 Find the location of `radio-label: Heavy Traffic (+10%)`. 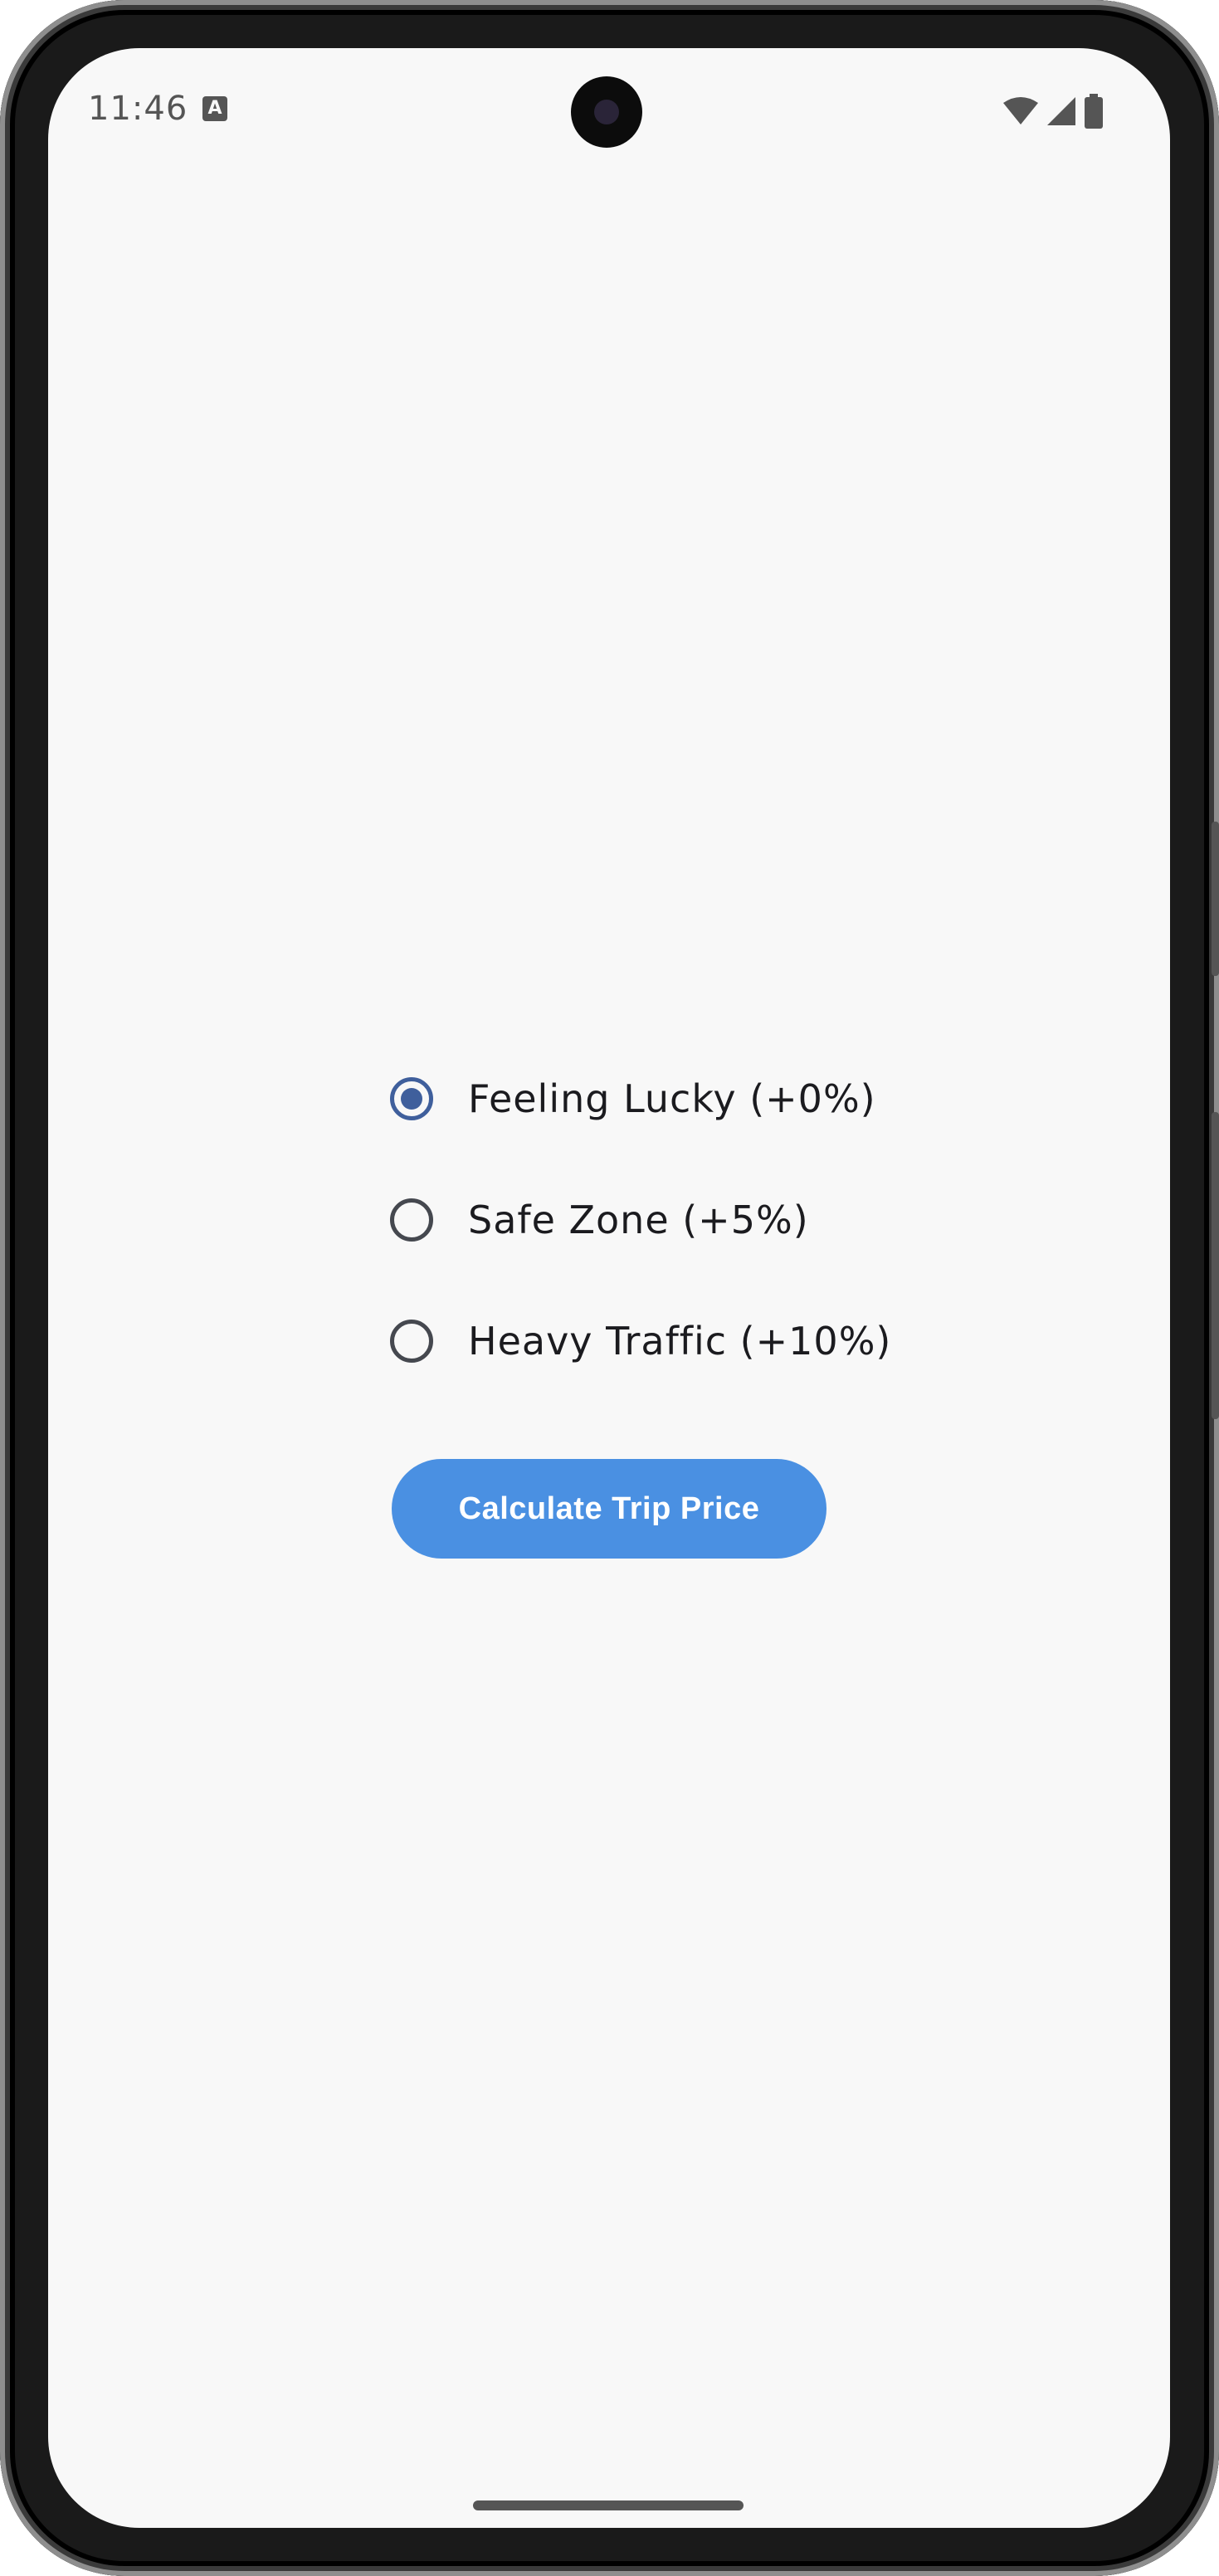

radio-label: Heavy Traffic (+10%) is located at coordinates (680, 1342).